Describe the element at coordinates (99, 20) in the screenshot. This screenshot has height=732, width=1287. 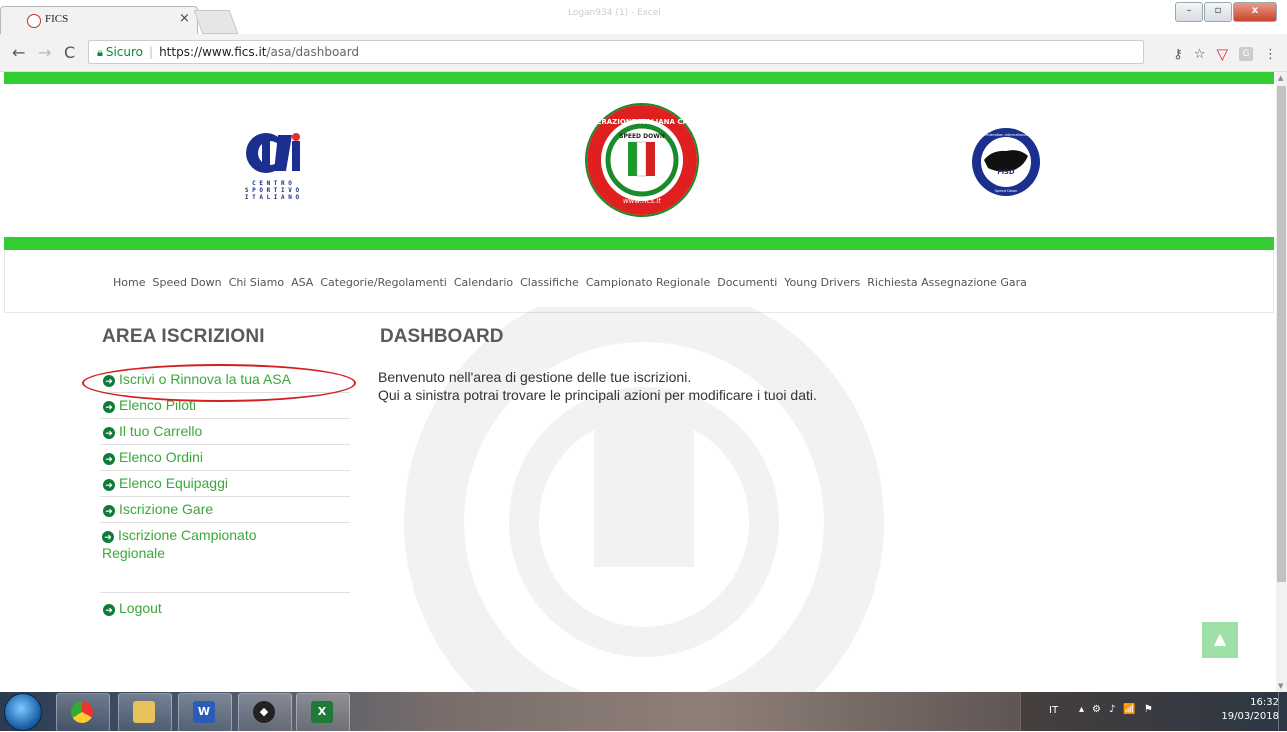
I see `browser-tab: FICS ×` at that location.